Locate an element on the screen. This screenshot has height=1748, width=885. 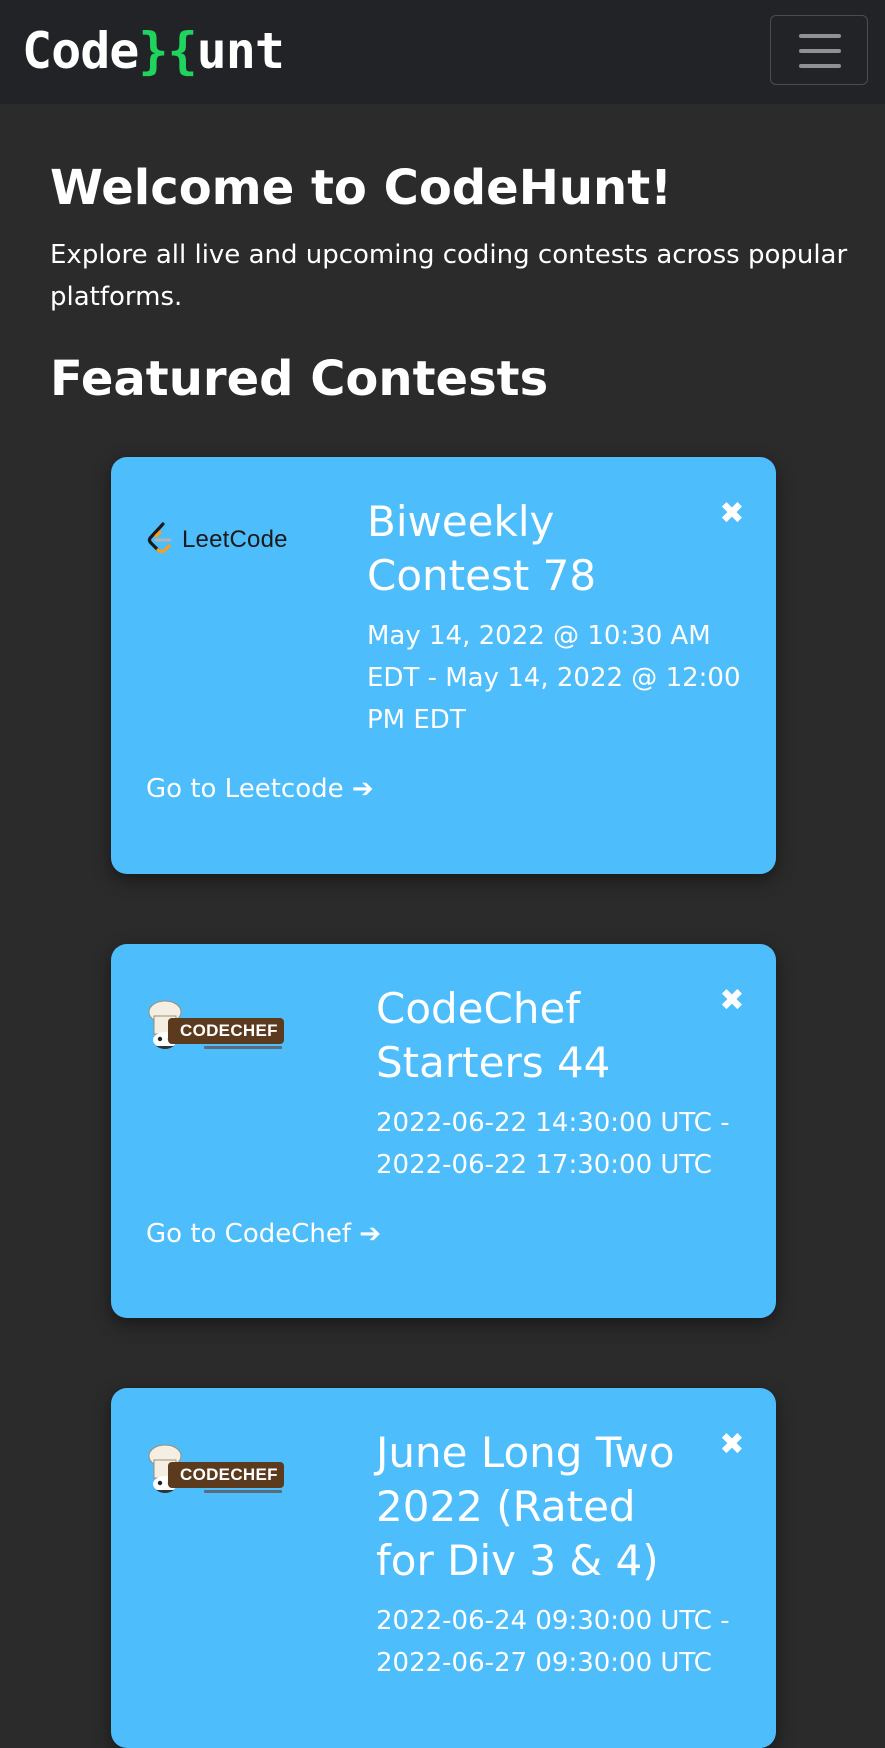
go-to-codechef-link: Go to CodeChef ➔ is located at coordinates (263, 1234).